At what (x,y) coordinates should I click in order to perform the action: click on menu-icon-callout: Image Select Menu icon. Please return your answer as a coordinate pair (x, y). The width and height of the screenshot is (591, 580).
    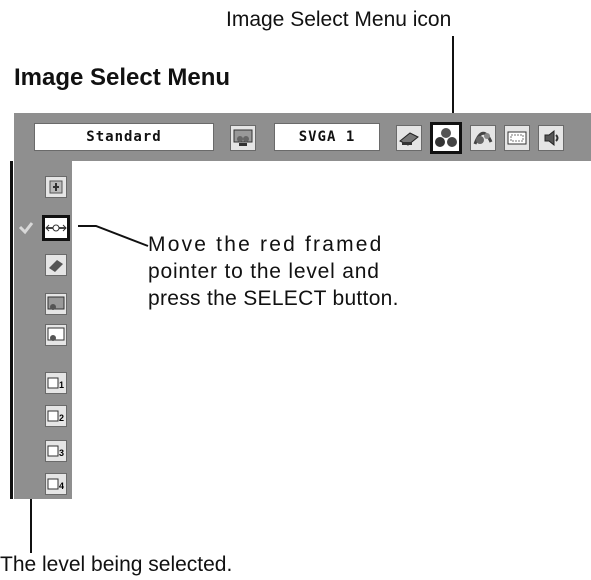
    Looking at the image, I should click on (339, 19).